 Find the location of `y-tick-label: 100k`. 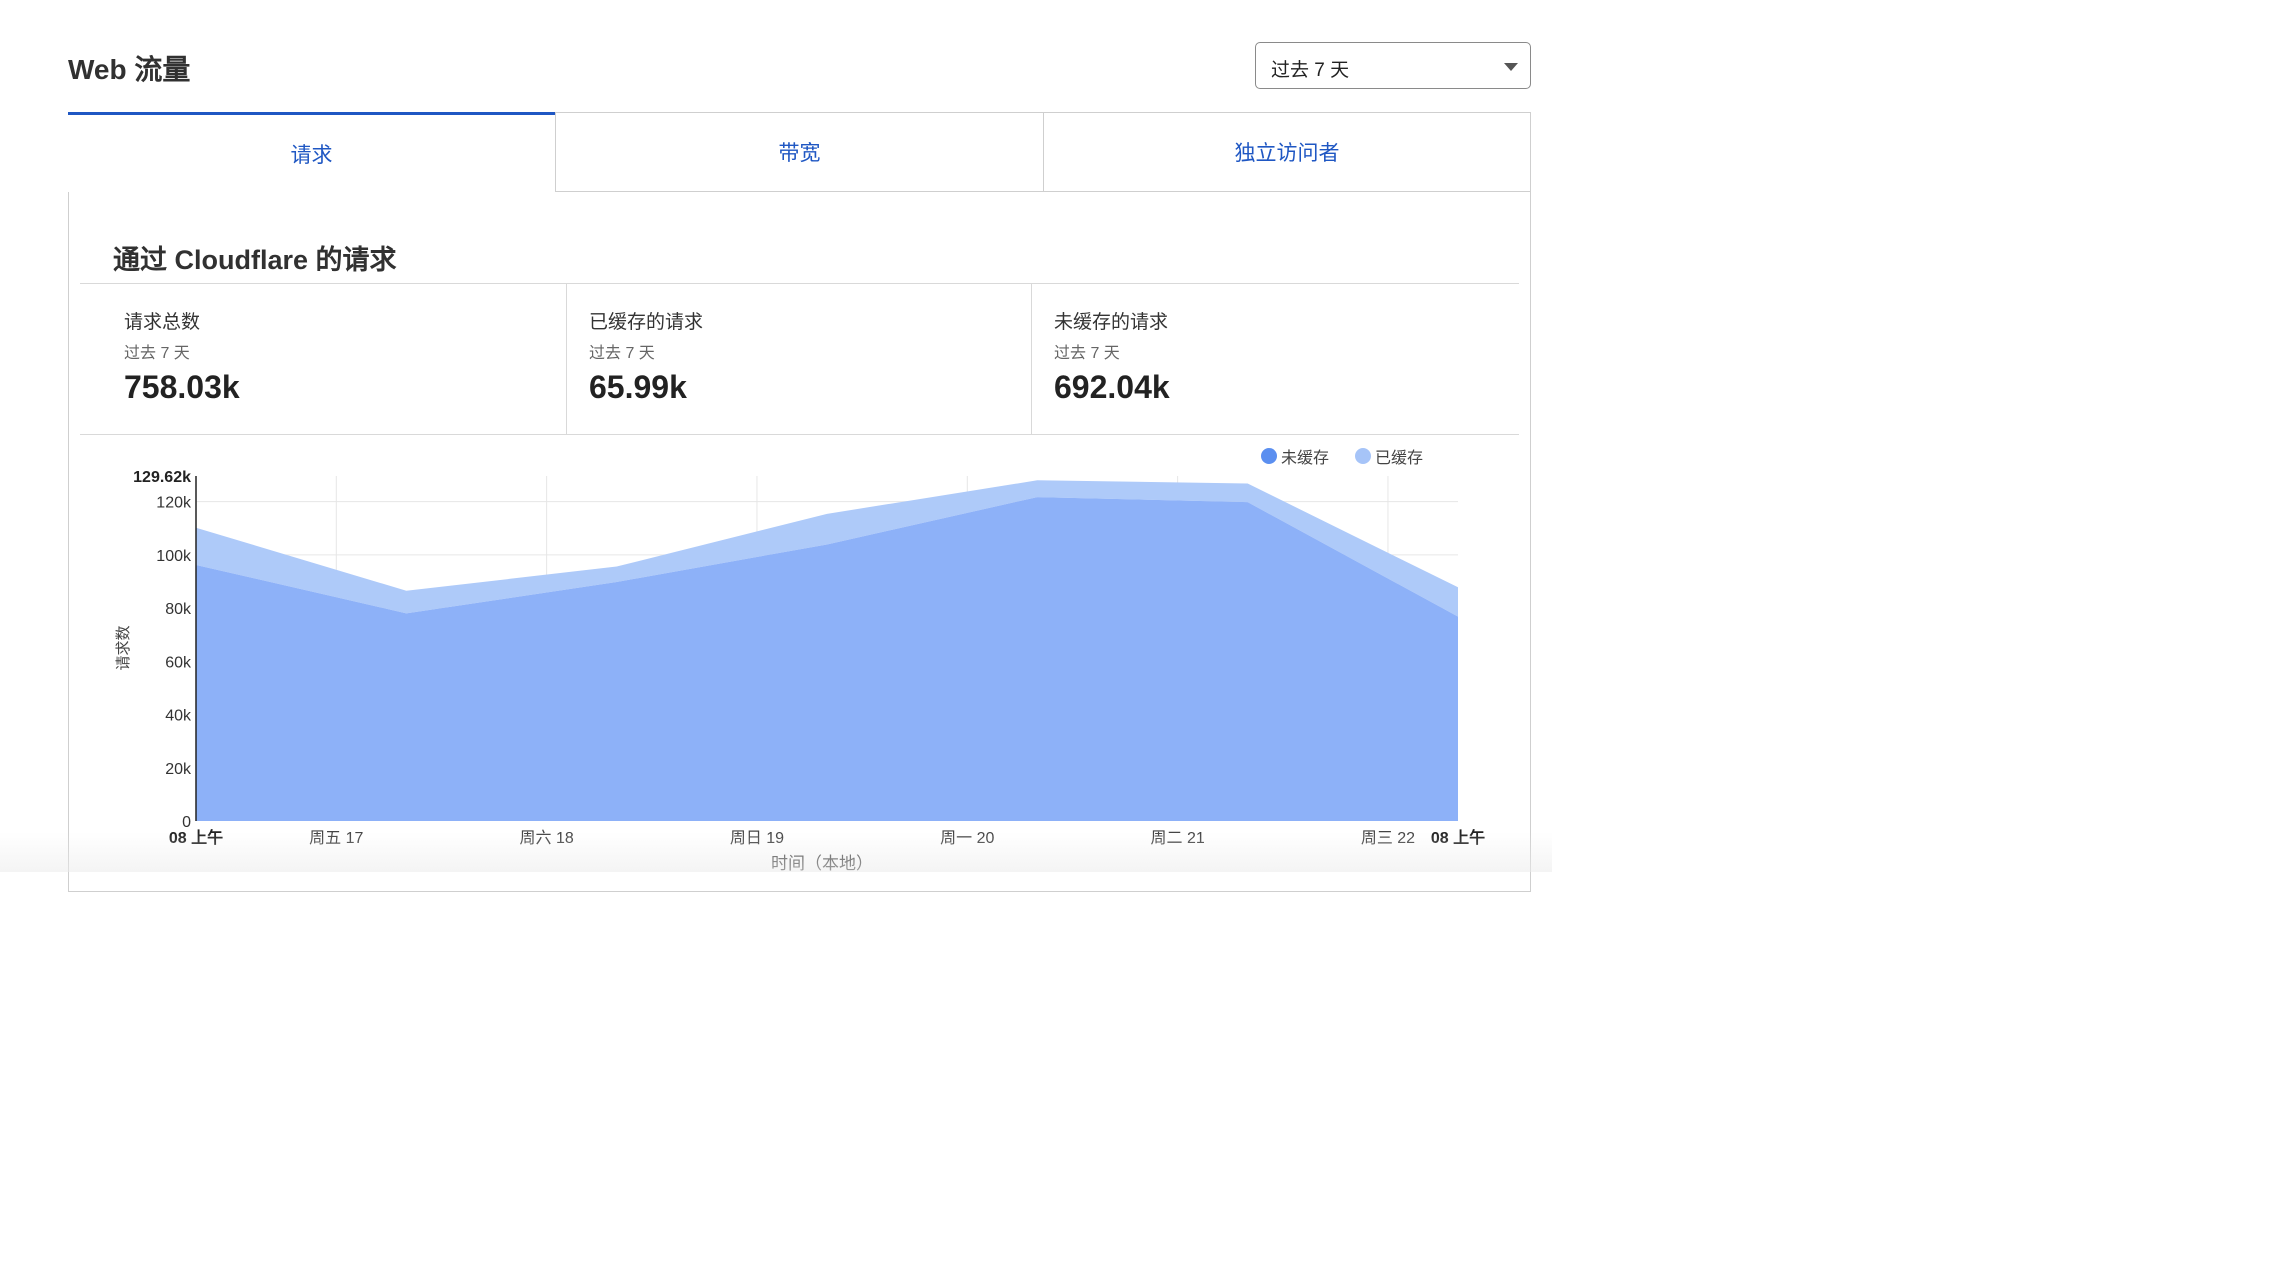

y-tick-label: 100k is located at coordinates (174, 556).